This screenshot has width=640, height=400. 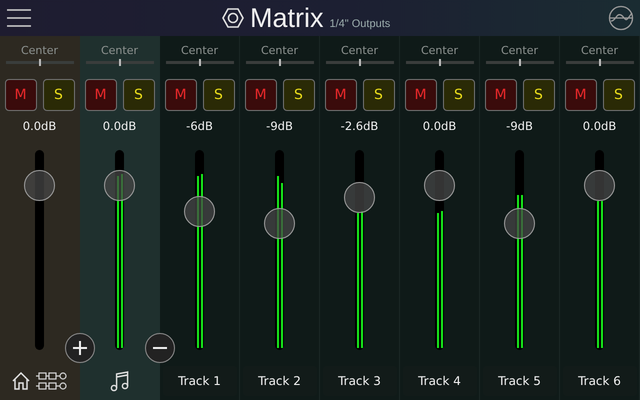 What do you see at coordinates (359, 126) in the screenshot?
I see `gain-readout: -2.6dB` at bounding box center [359, 126].